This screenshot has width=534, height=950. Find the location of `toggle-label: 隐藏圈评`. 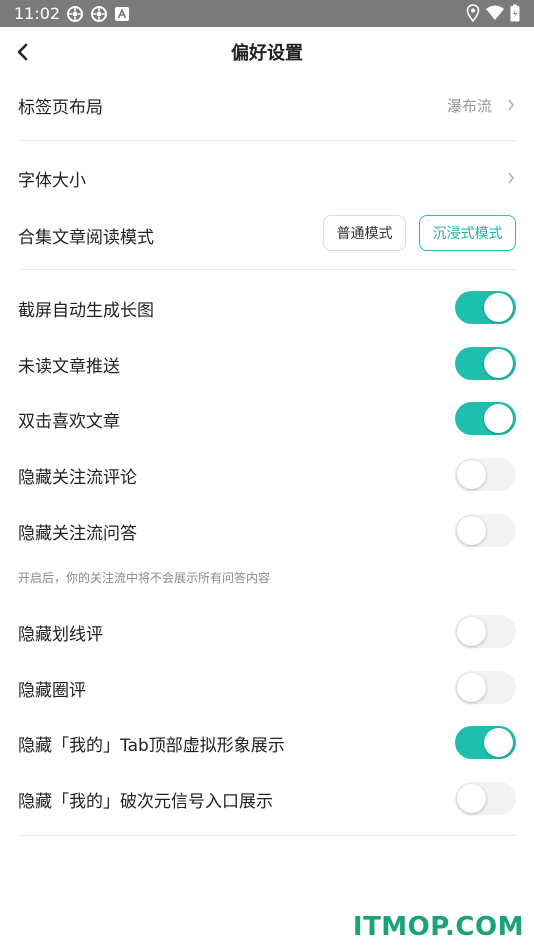

toggle-label: 隐藏圈评 is located at coordinates (52, 691).